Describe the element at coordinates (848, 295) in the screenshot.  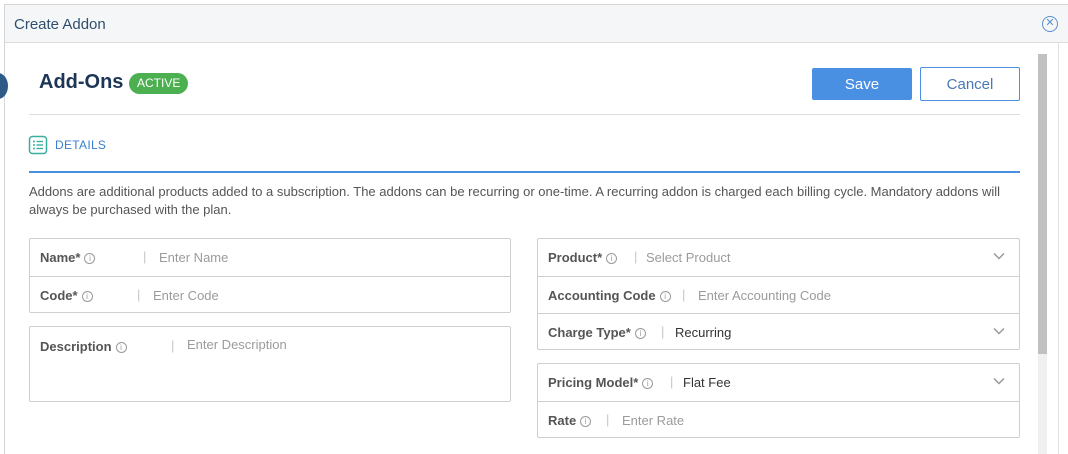
I see `accounting-code-input` at that location.